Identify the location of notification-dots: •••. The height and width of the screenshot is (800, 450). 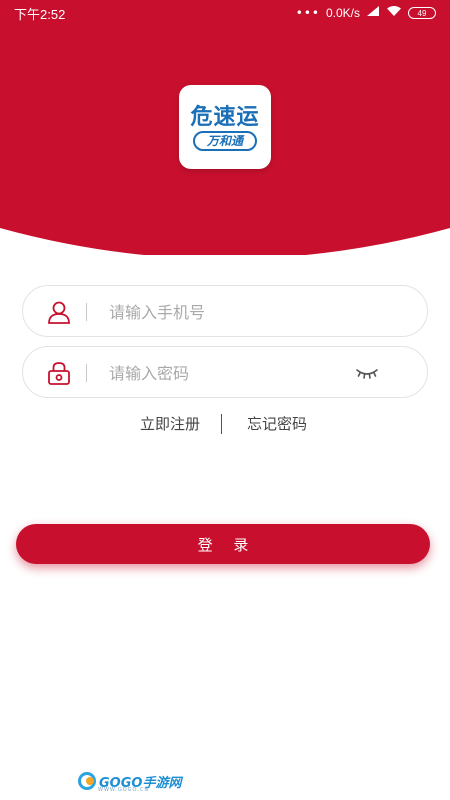
(307, 13).